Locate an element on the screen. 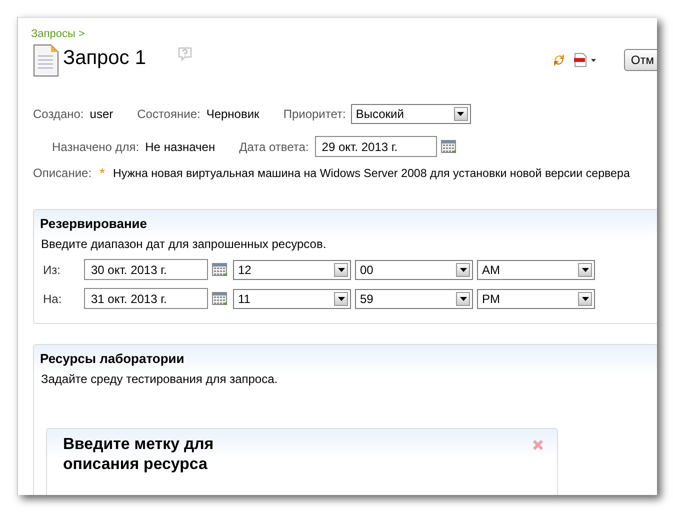 The width and height of the screenshot is (673, 513). created-label: Создано: is located at coordinates (58, 114).